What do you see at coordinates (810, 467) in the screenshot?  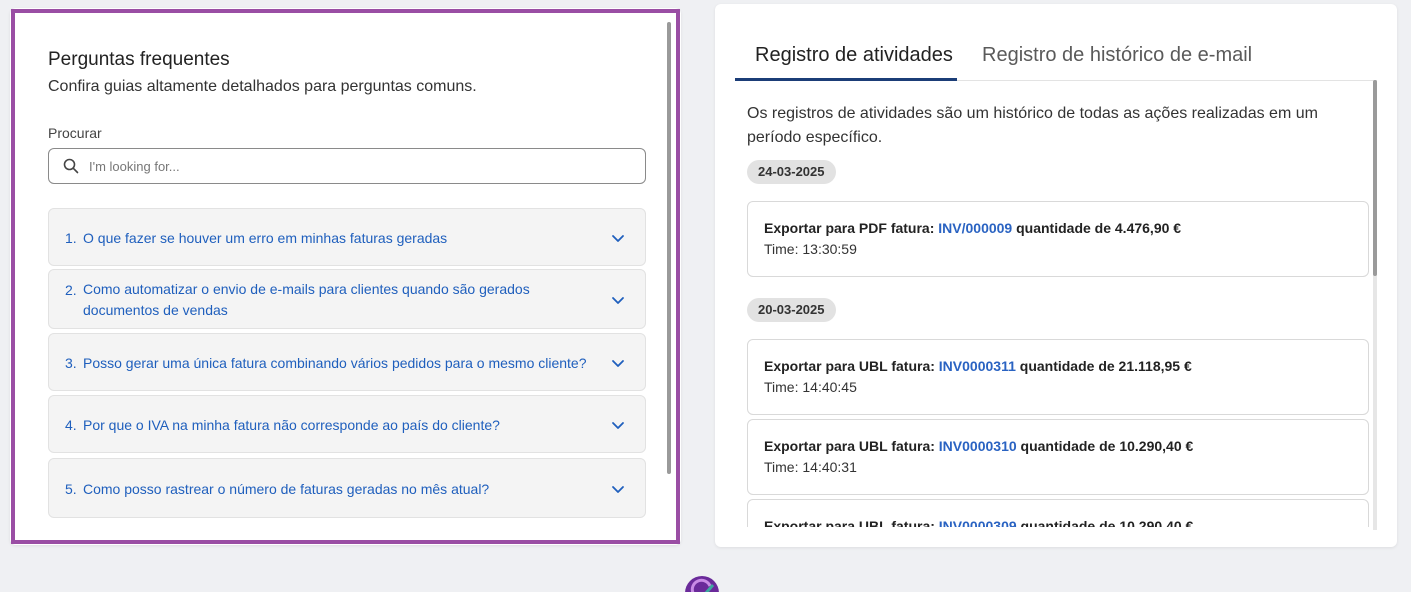 I see `log-entry-time: Time: 14:40:31` at bounding box center [810, 467].